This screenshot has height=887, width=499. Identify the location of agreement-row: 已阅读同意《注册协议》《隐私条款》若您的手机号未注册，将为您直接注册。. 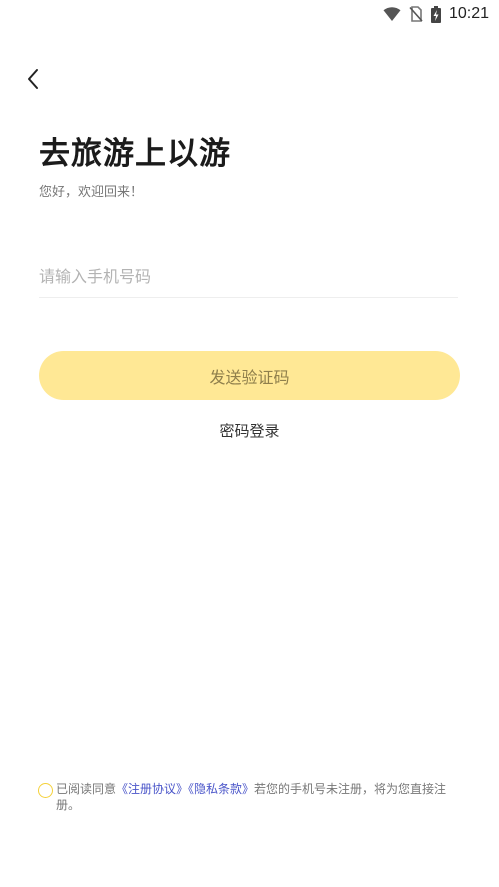
(249, 797).